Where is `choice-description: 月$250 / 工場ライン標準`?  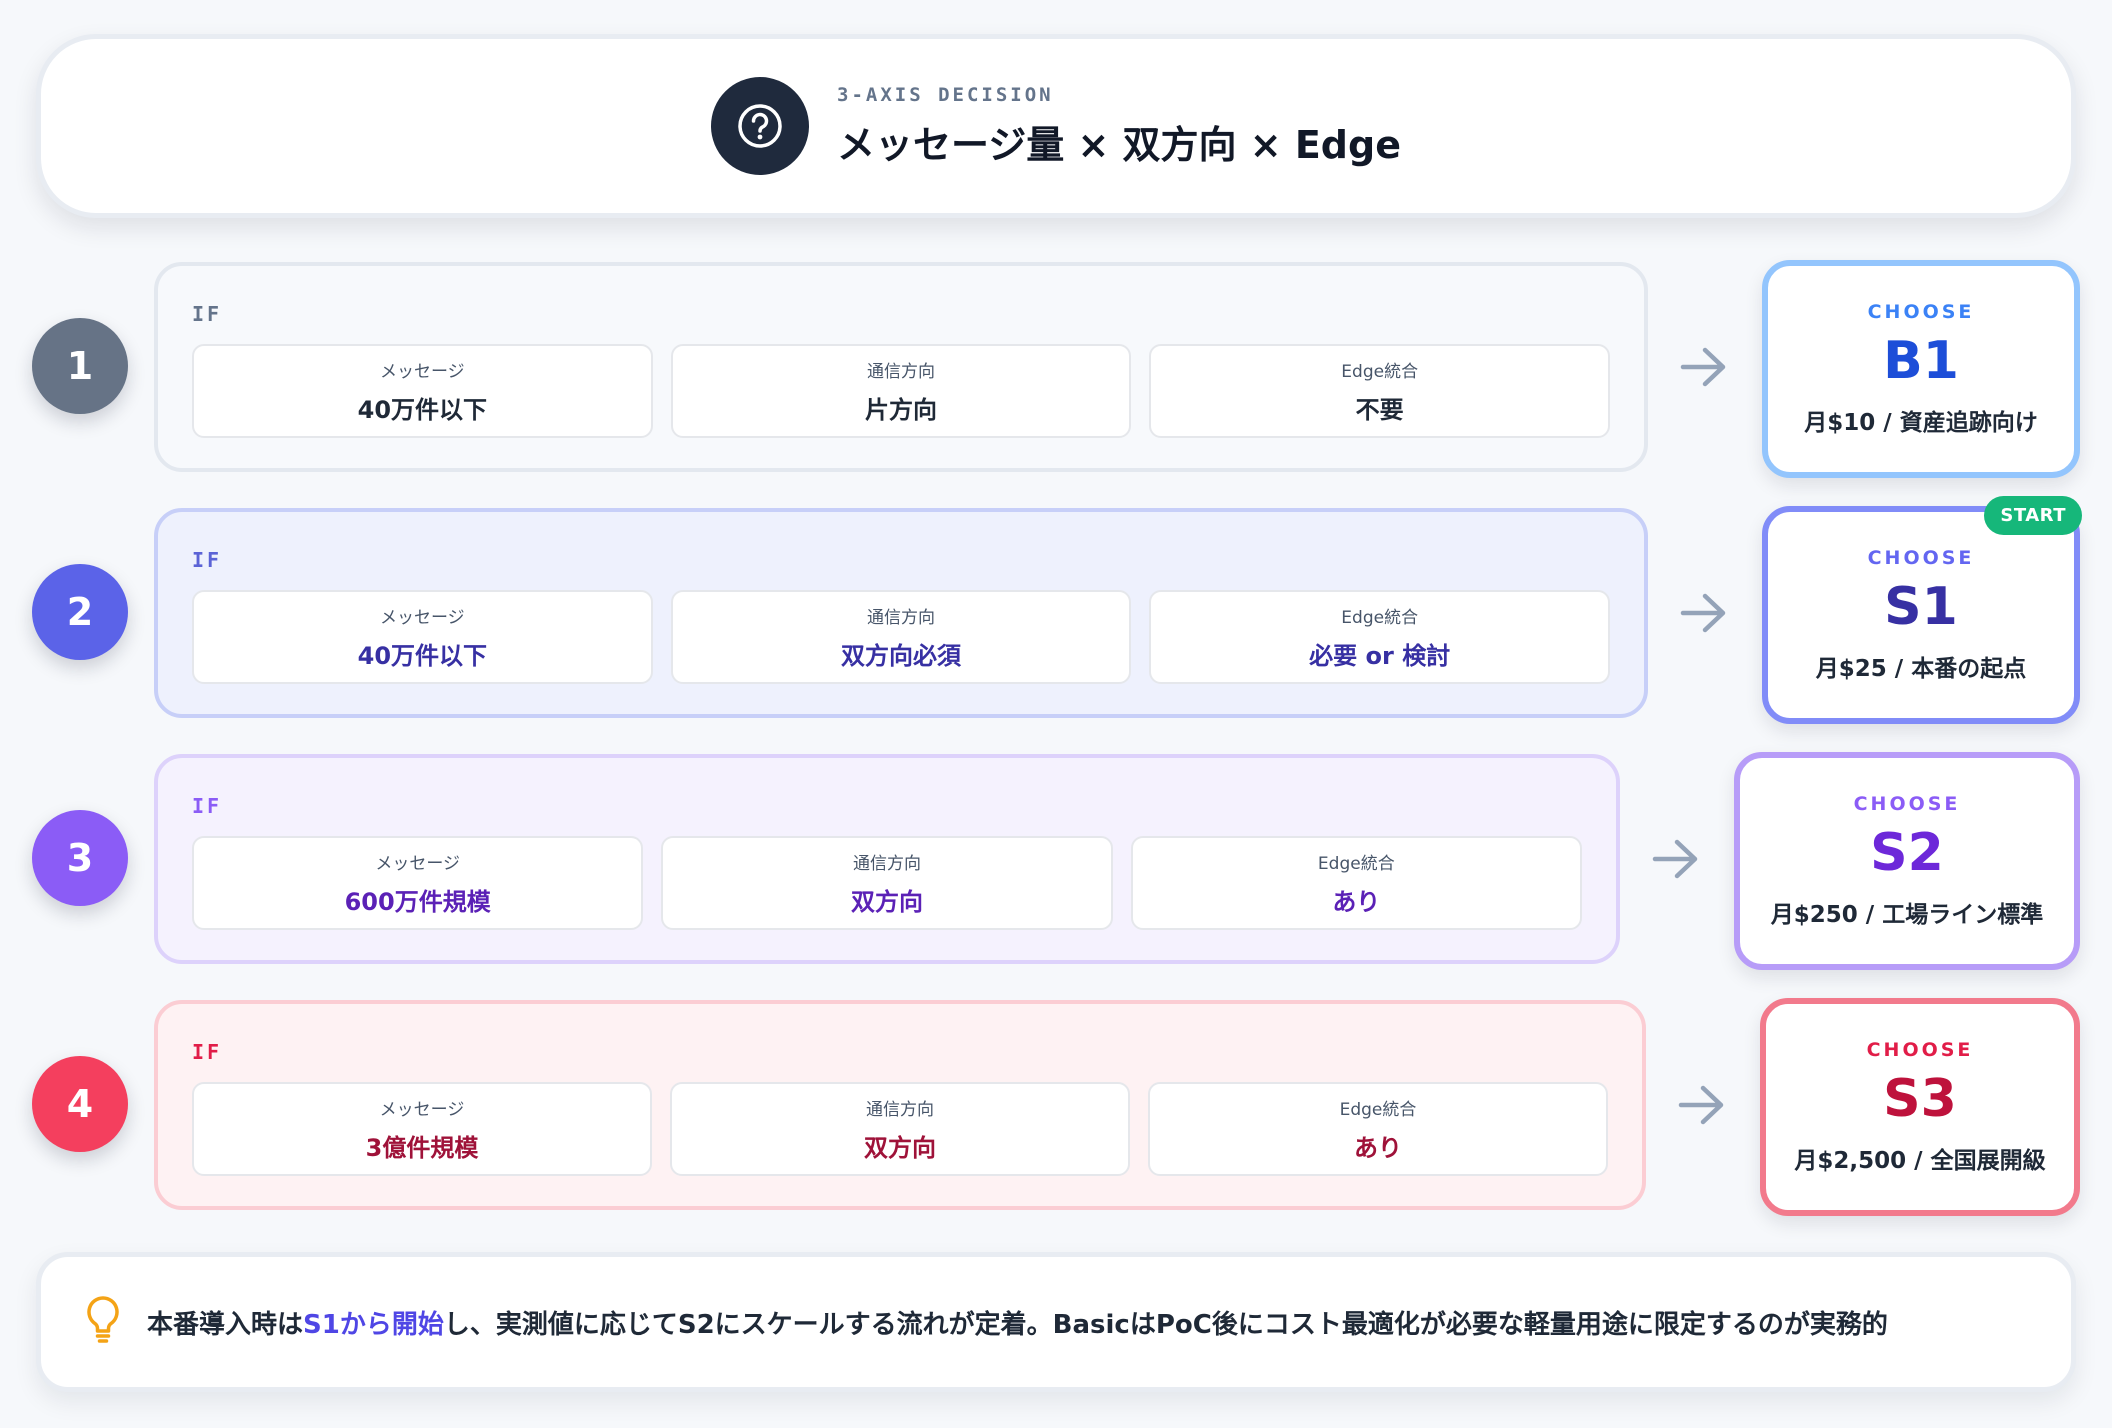
choice-description: 月$250 / 工場ライン標準 is located at coordinates (1907, 915).